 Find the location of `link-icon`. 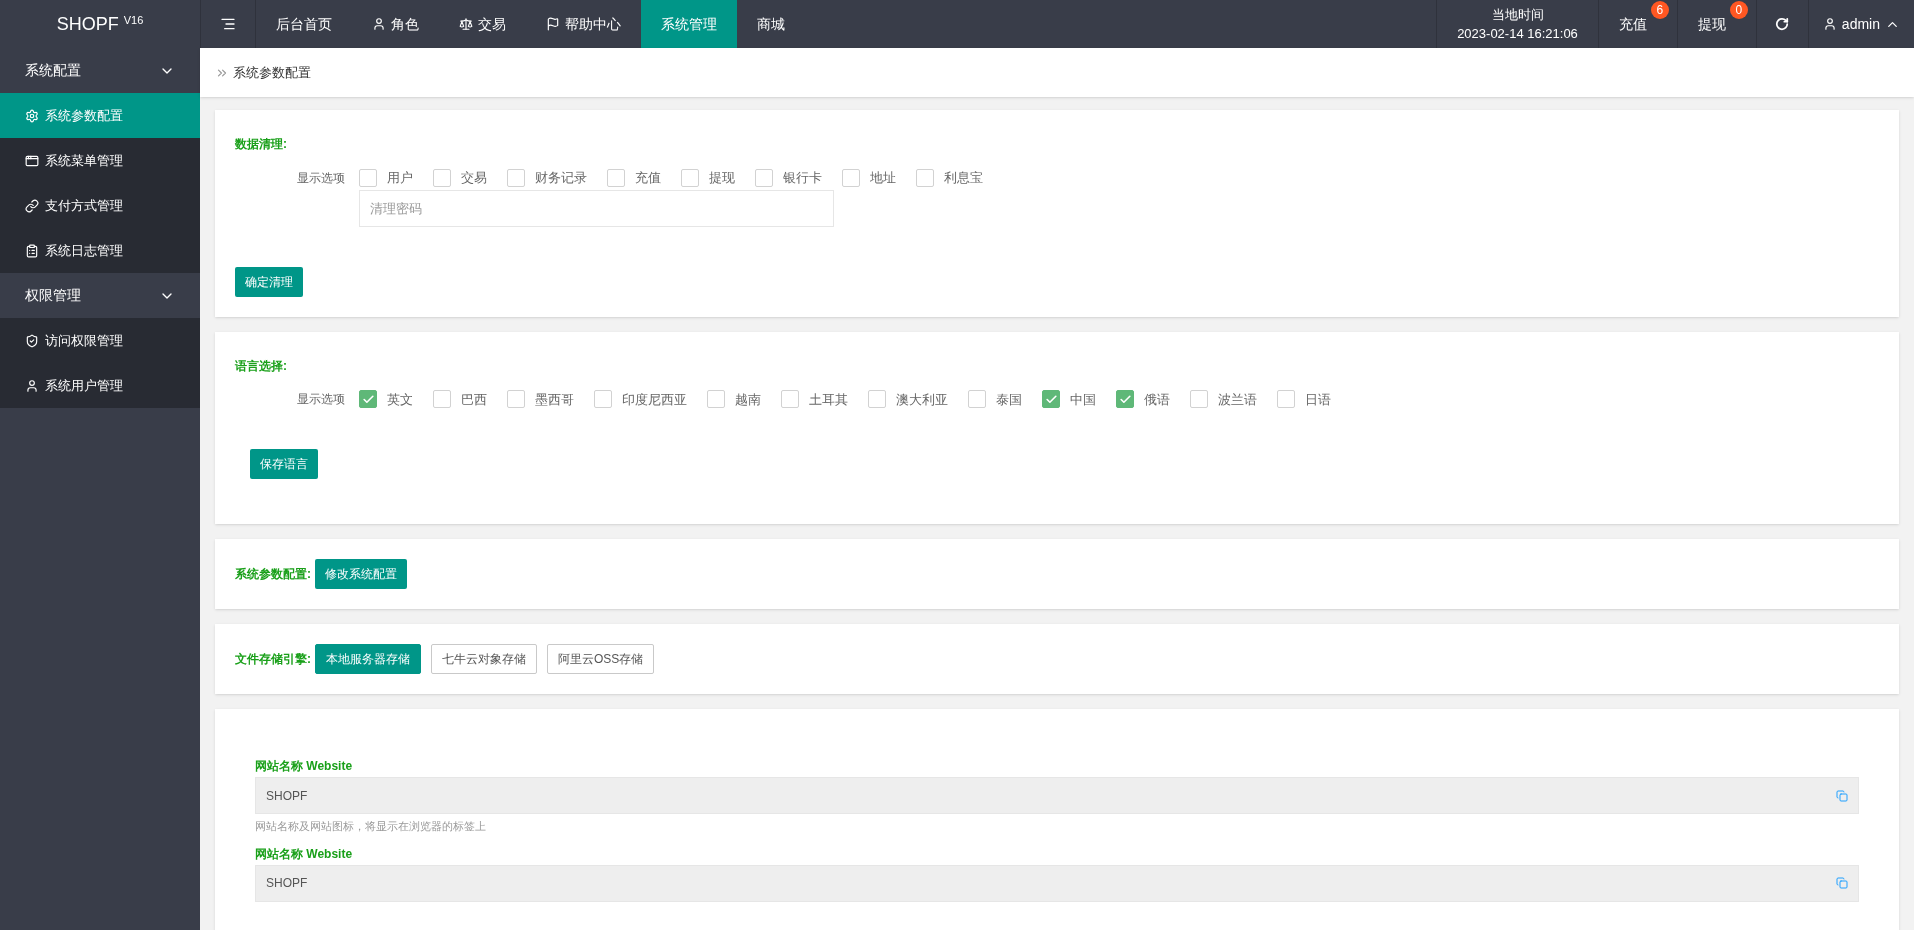

link-icon is located at coordinates (32, 205).